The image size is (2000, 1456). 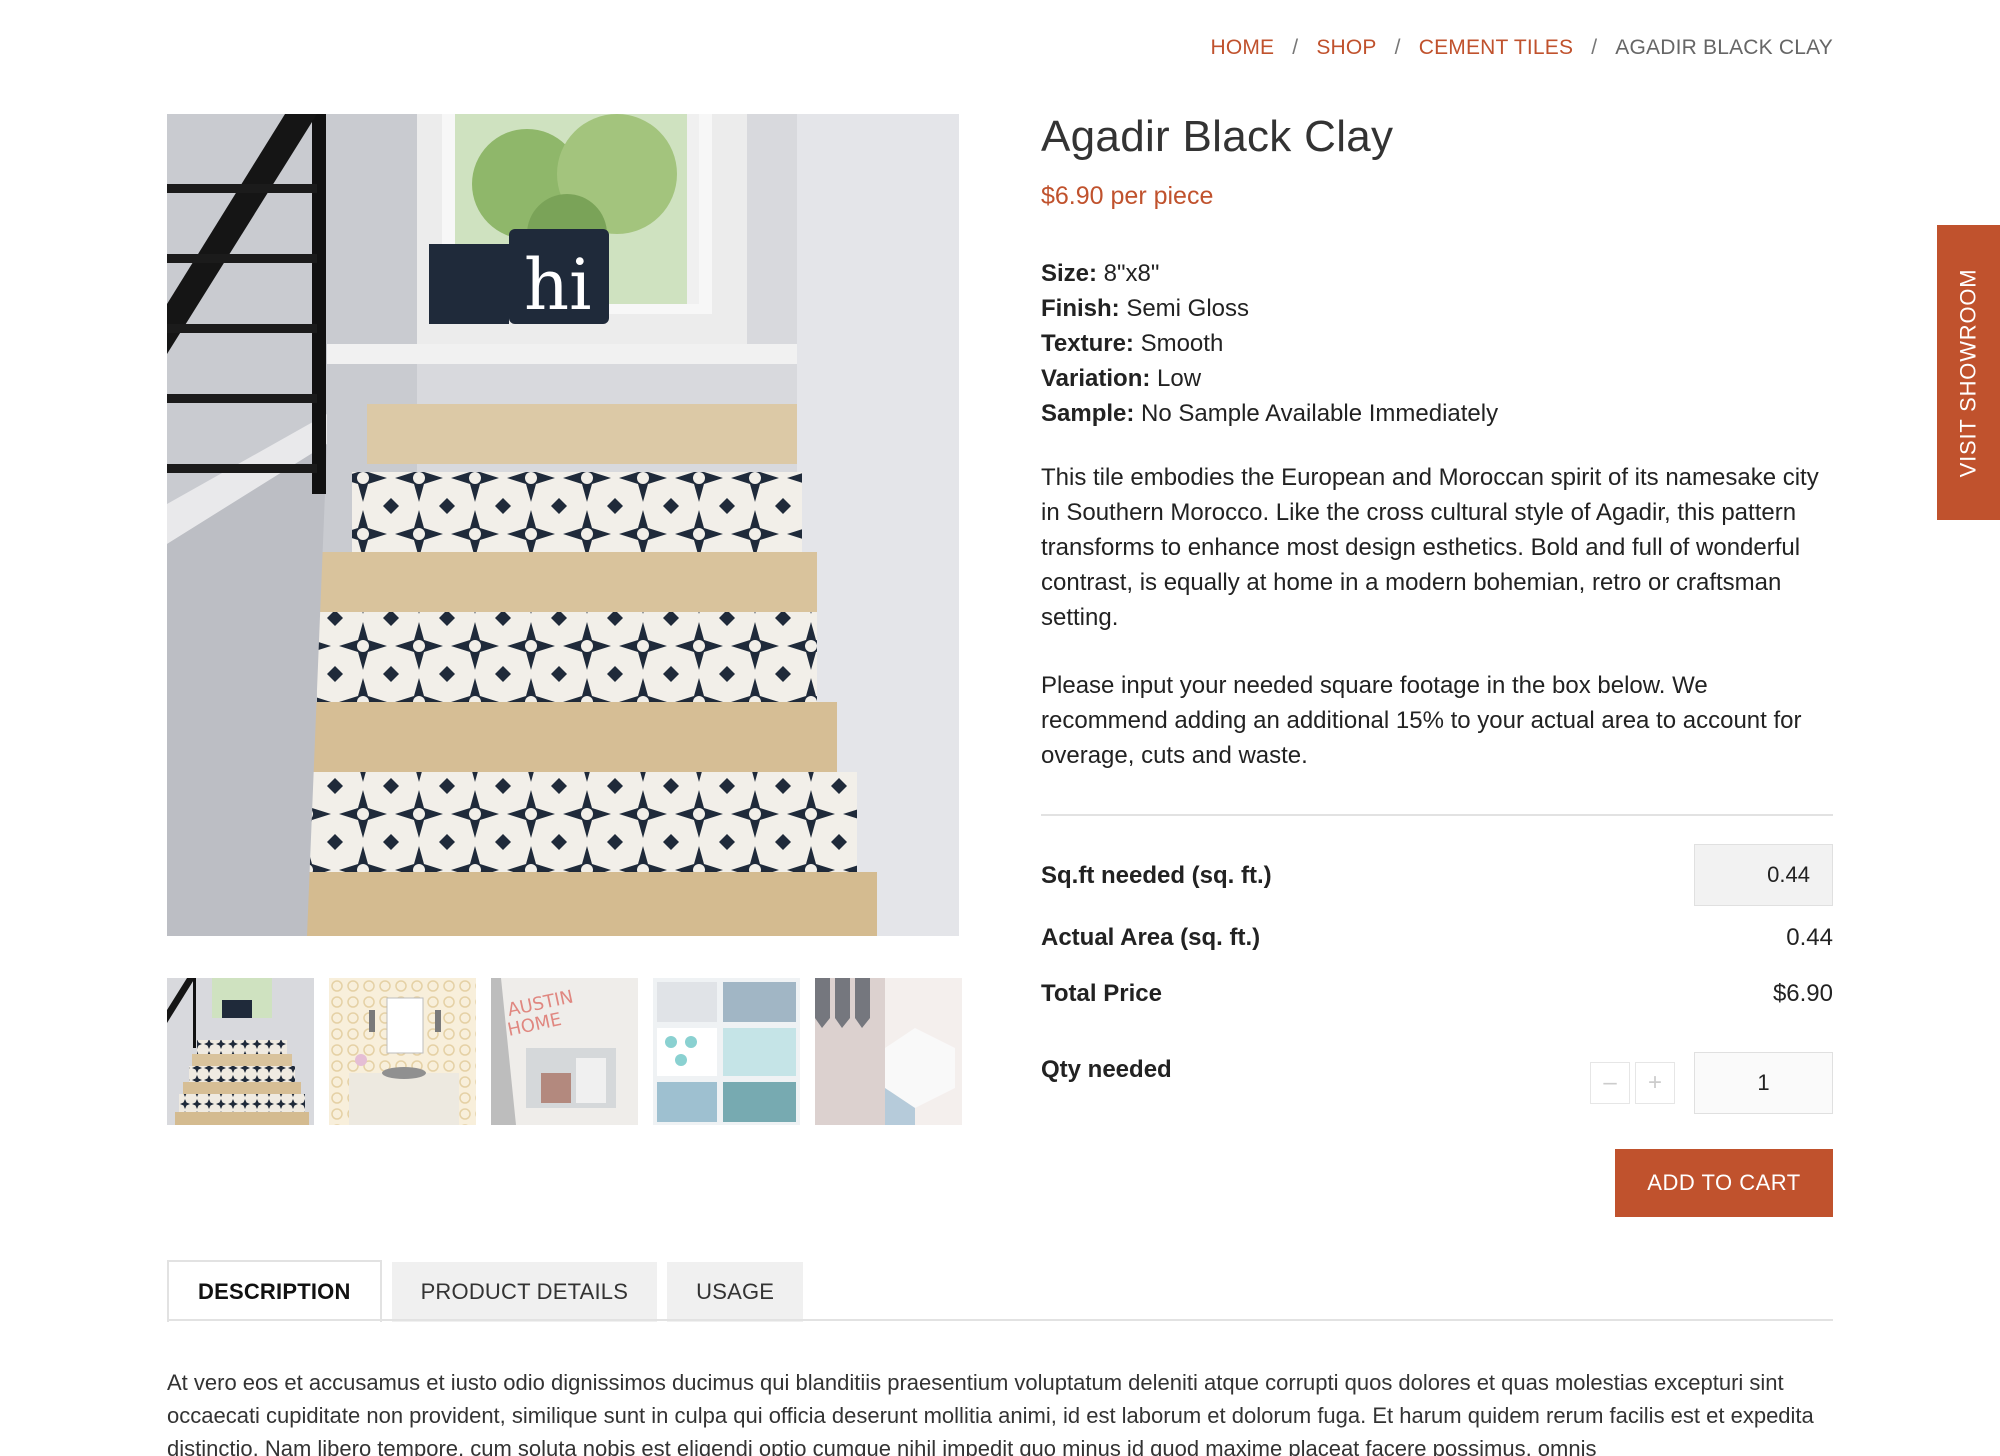 I want to click on thumbnail-stairs, so click(x=240, y=1051).